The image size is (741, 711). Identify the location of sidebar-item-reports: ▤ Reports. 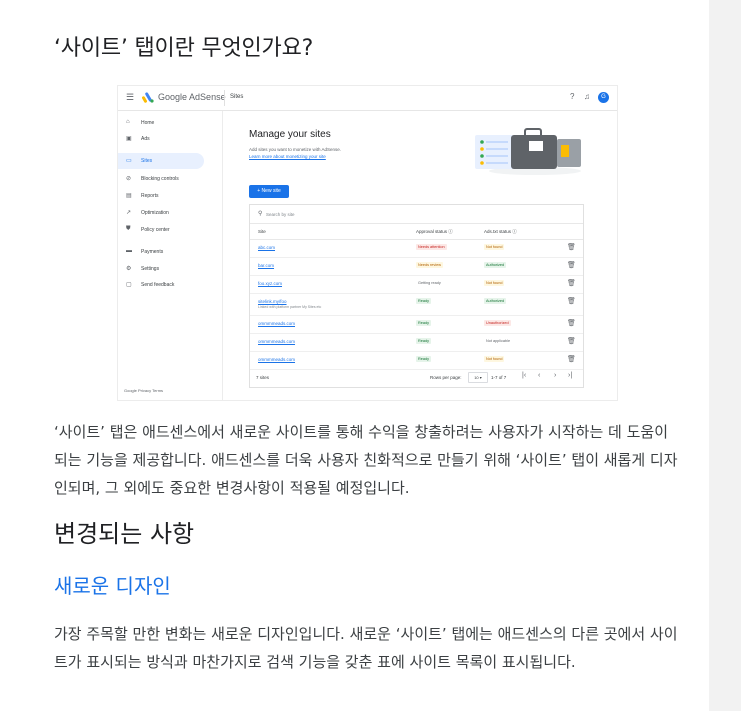
(161, 196).